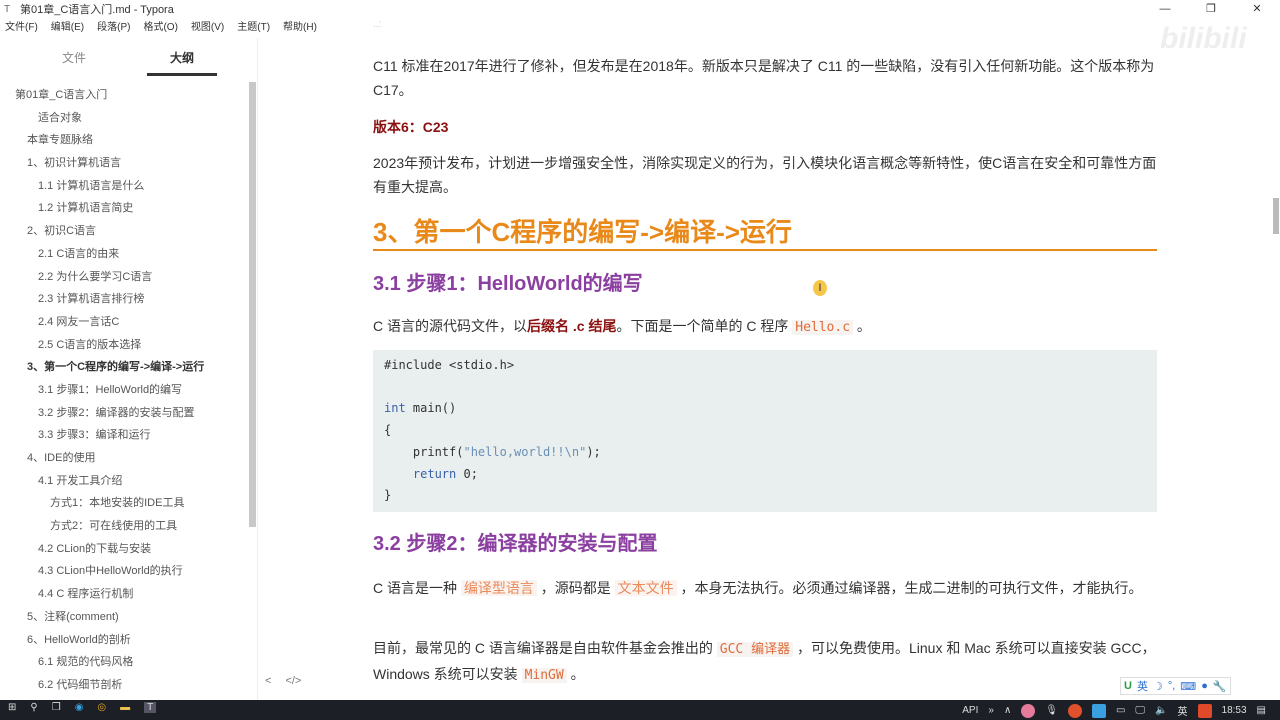  I want to click on bilibili-watermark: bilibili, so click(1203, 38).